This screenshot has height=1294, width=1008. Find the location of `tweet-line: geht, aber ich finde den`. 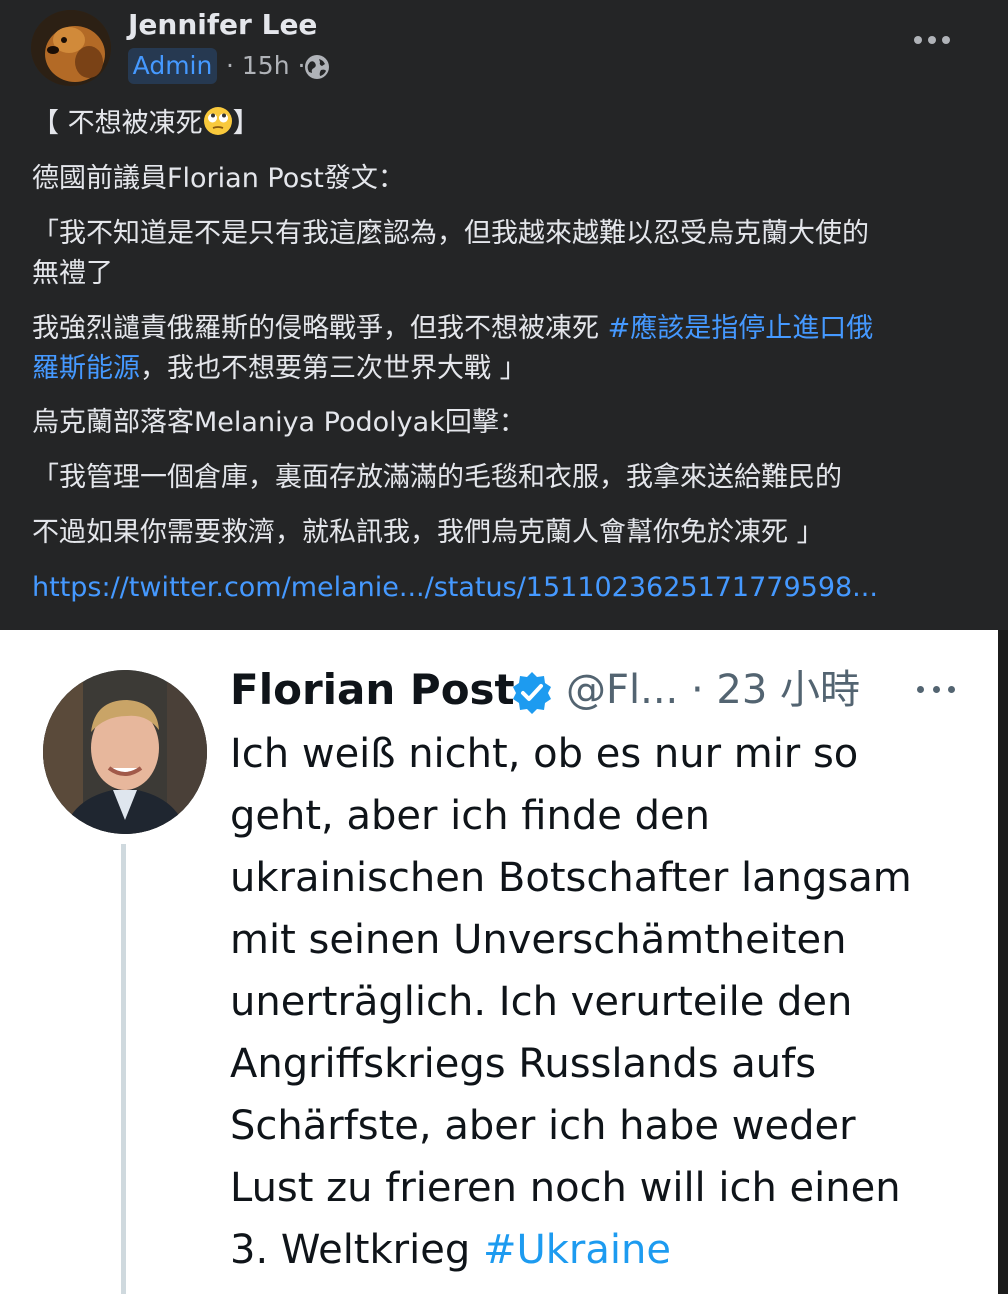

tweet-line: geht, aber ich finde den is located at coordinates (470, 816).